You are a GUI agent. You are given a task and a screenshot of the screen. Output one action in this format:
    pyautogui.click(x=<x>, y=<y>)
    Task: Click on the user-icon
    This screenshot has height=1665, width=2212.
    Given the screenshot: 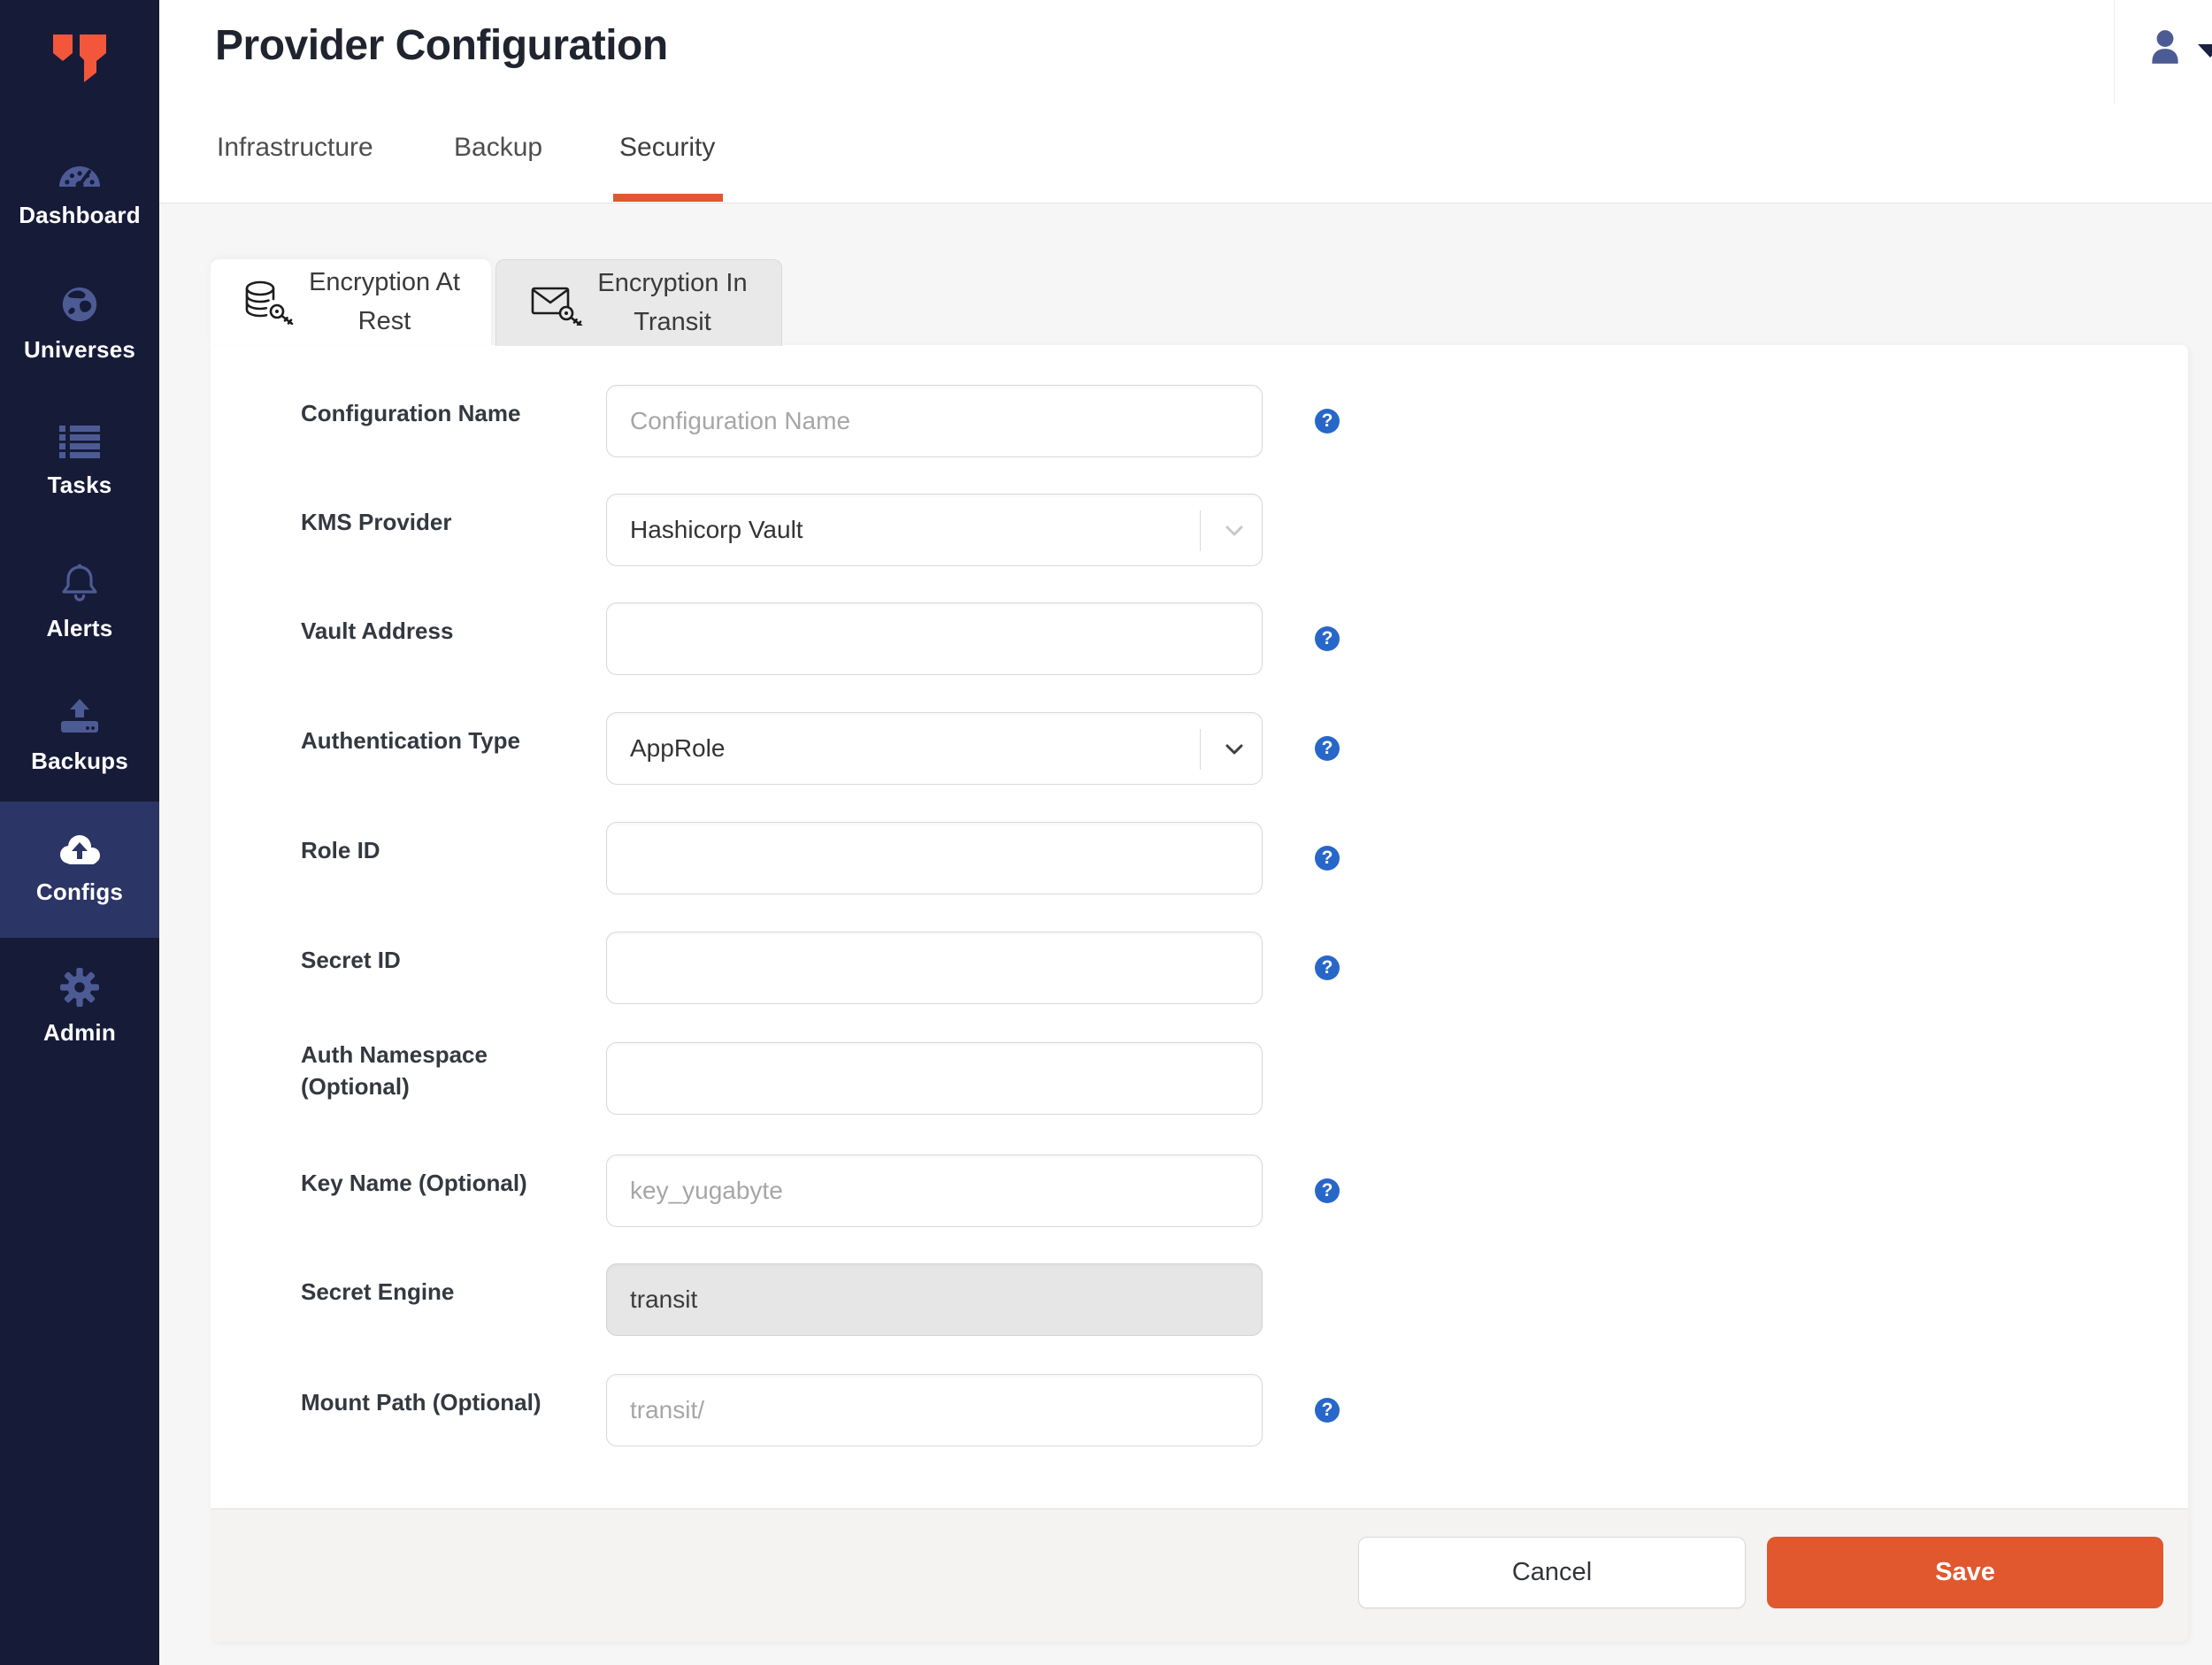 What is the action you would take?
    pyautogui.click(x=2165, y=47)
    